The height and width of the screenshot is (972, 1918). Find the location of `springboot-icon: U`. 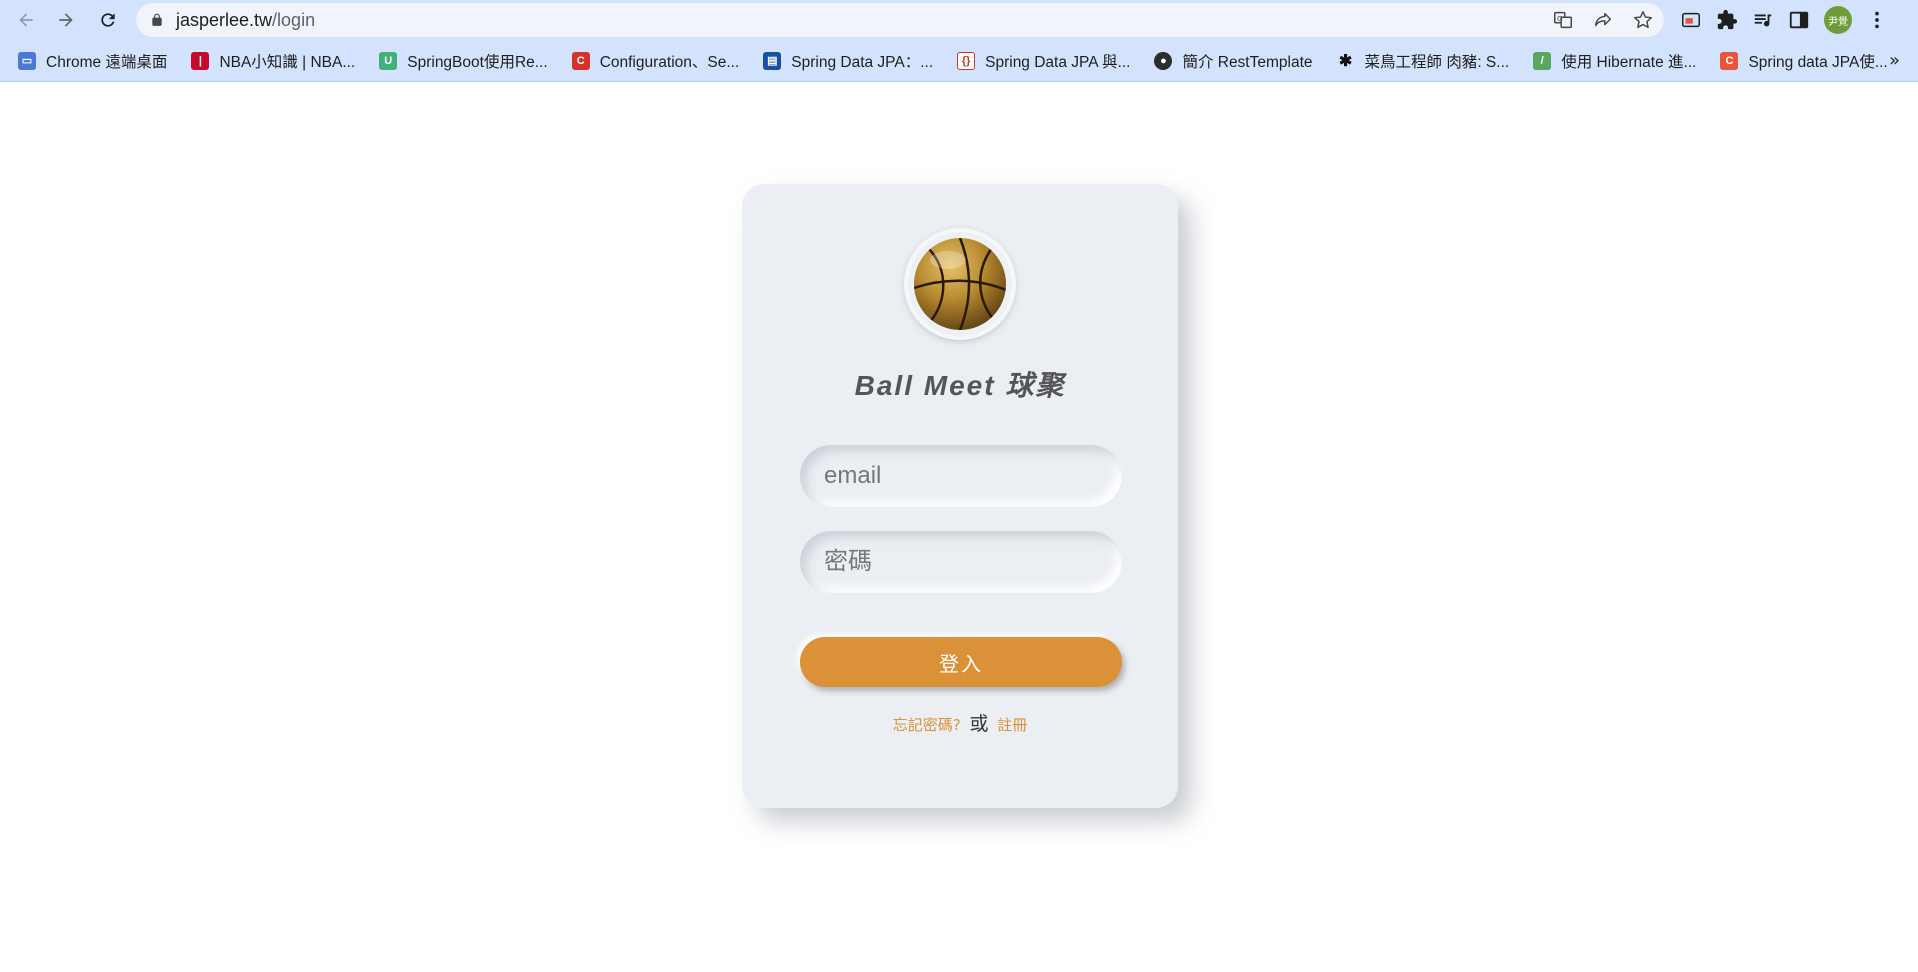

springboot-icon: U is located at coordinates (388, 60).